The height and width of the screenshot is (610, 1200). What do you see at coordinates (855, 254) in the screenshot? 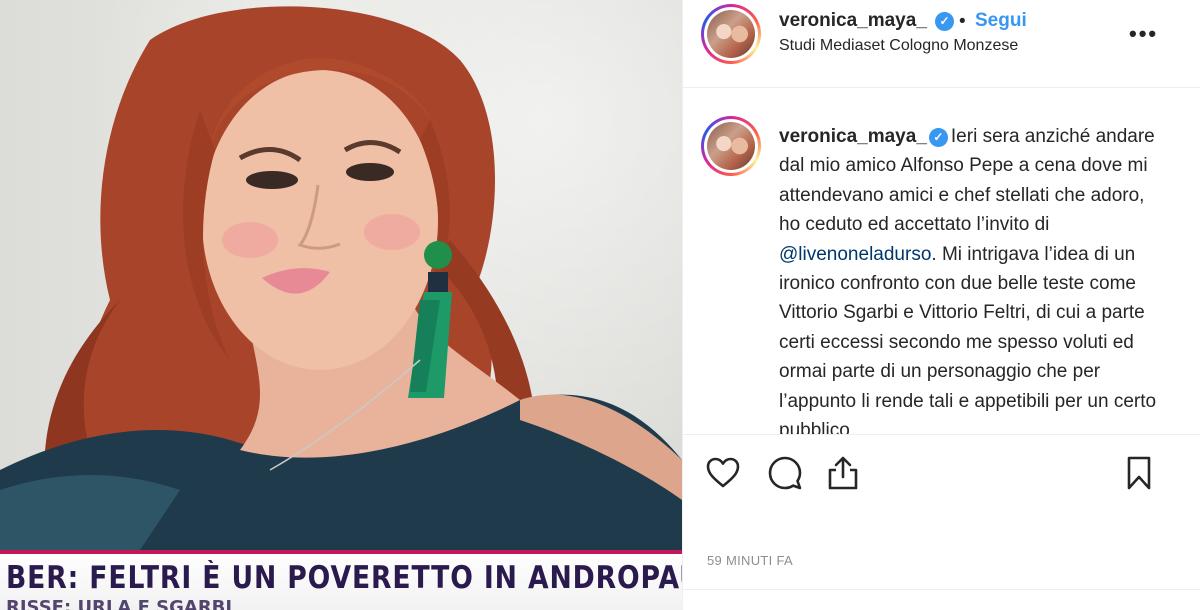
I see `caption-mention-link: @livenoneladurso` at bounding box center [855, 254].